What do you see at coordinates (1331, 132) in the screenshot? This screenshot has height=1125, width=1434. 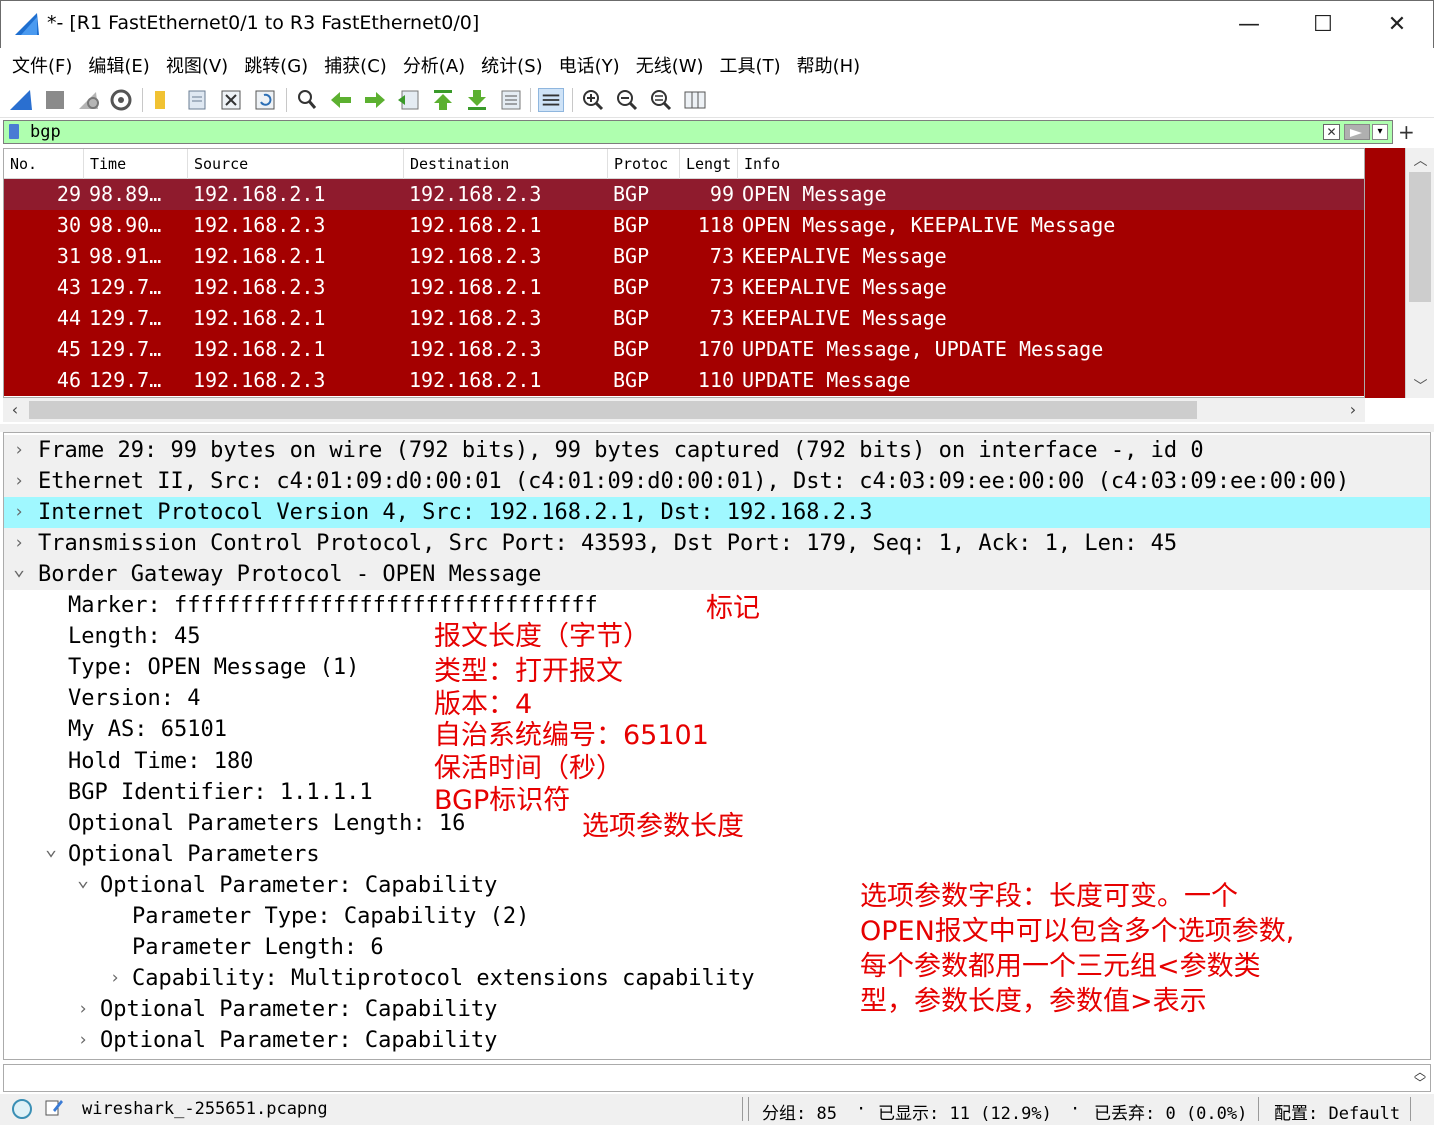 I see `clear-filter-icon: ✕` at bounding box center [1331, 132].